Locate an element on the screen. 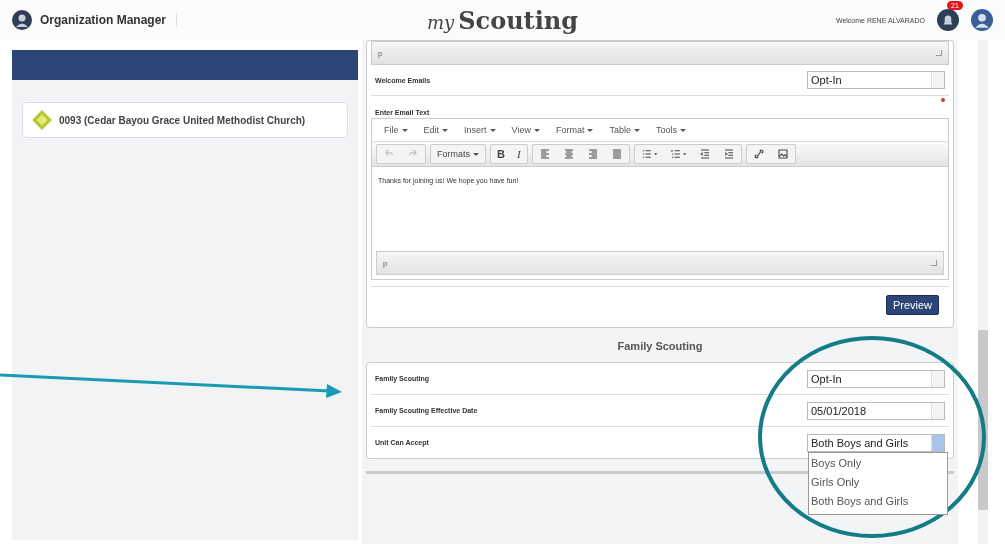 The image size is (1005, 544). section-title: Family Scouting is located at coordinates (660, 346).